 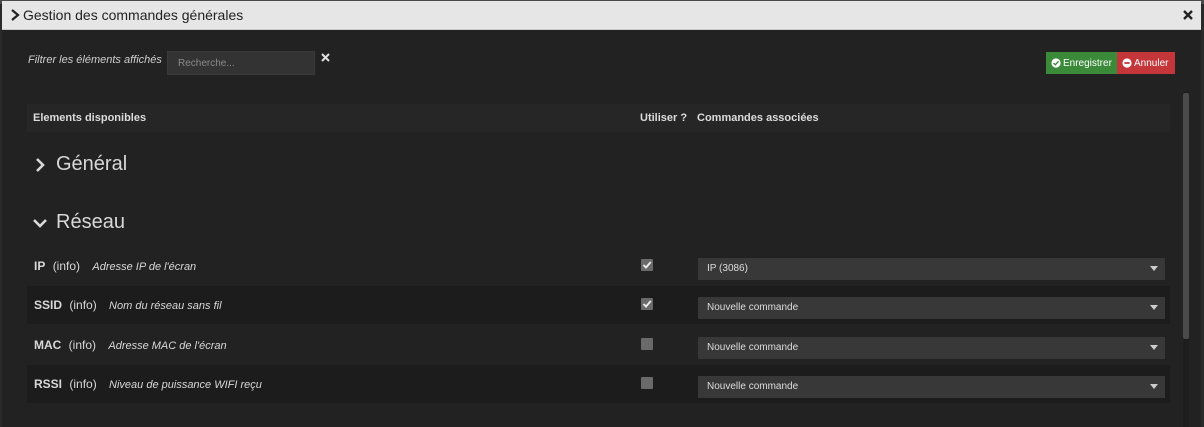 What do you see at coordinates (144, 267) in the screenshot?
I see `command-description: Adresse IP de l'écran` at bounding box center [144, 267].